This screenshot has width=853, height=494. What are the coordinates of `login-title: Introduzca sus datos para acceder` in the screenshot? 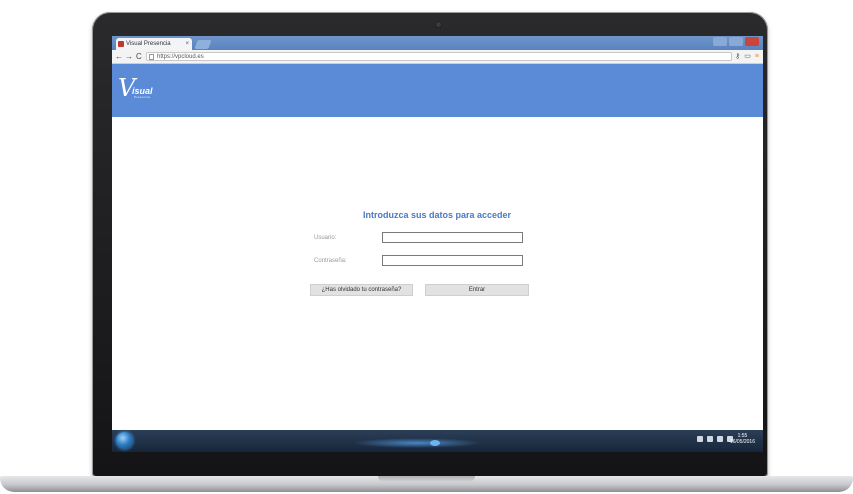 It's located at (437, 215).